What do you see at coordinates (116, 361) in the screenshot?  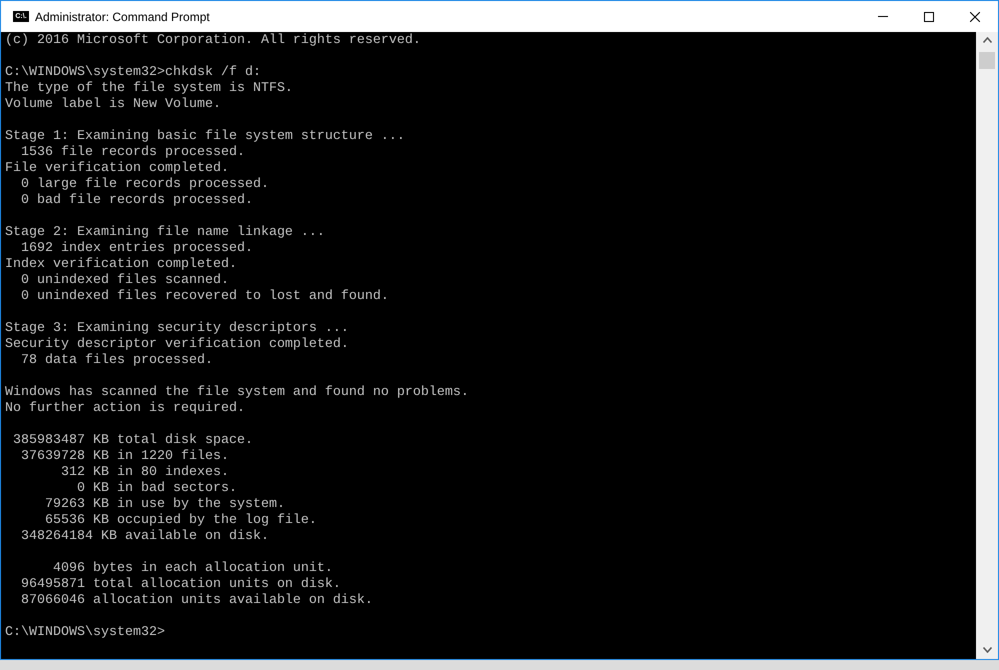 I see `console-line: 78 data files processed.` at bounding box center [116, 361].